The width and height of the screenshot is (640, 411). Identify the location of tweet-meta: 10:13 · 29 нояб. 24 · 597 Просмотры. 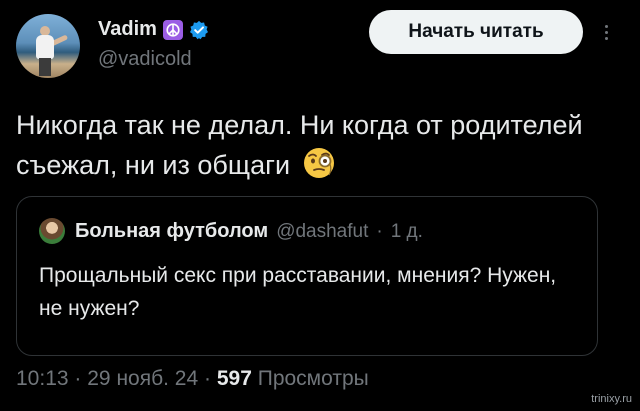
(192, 379).